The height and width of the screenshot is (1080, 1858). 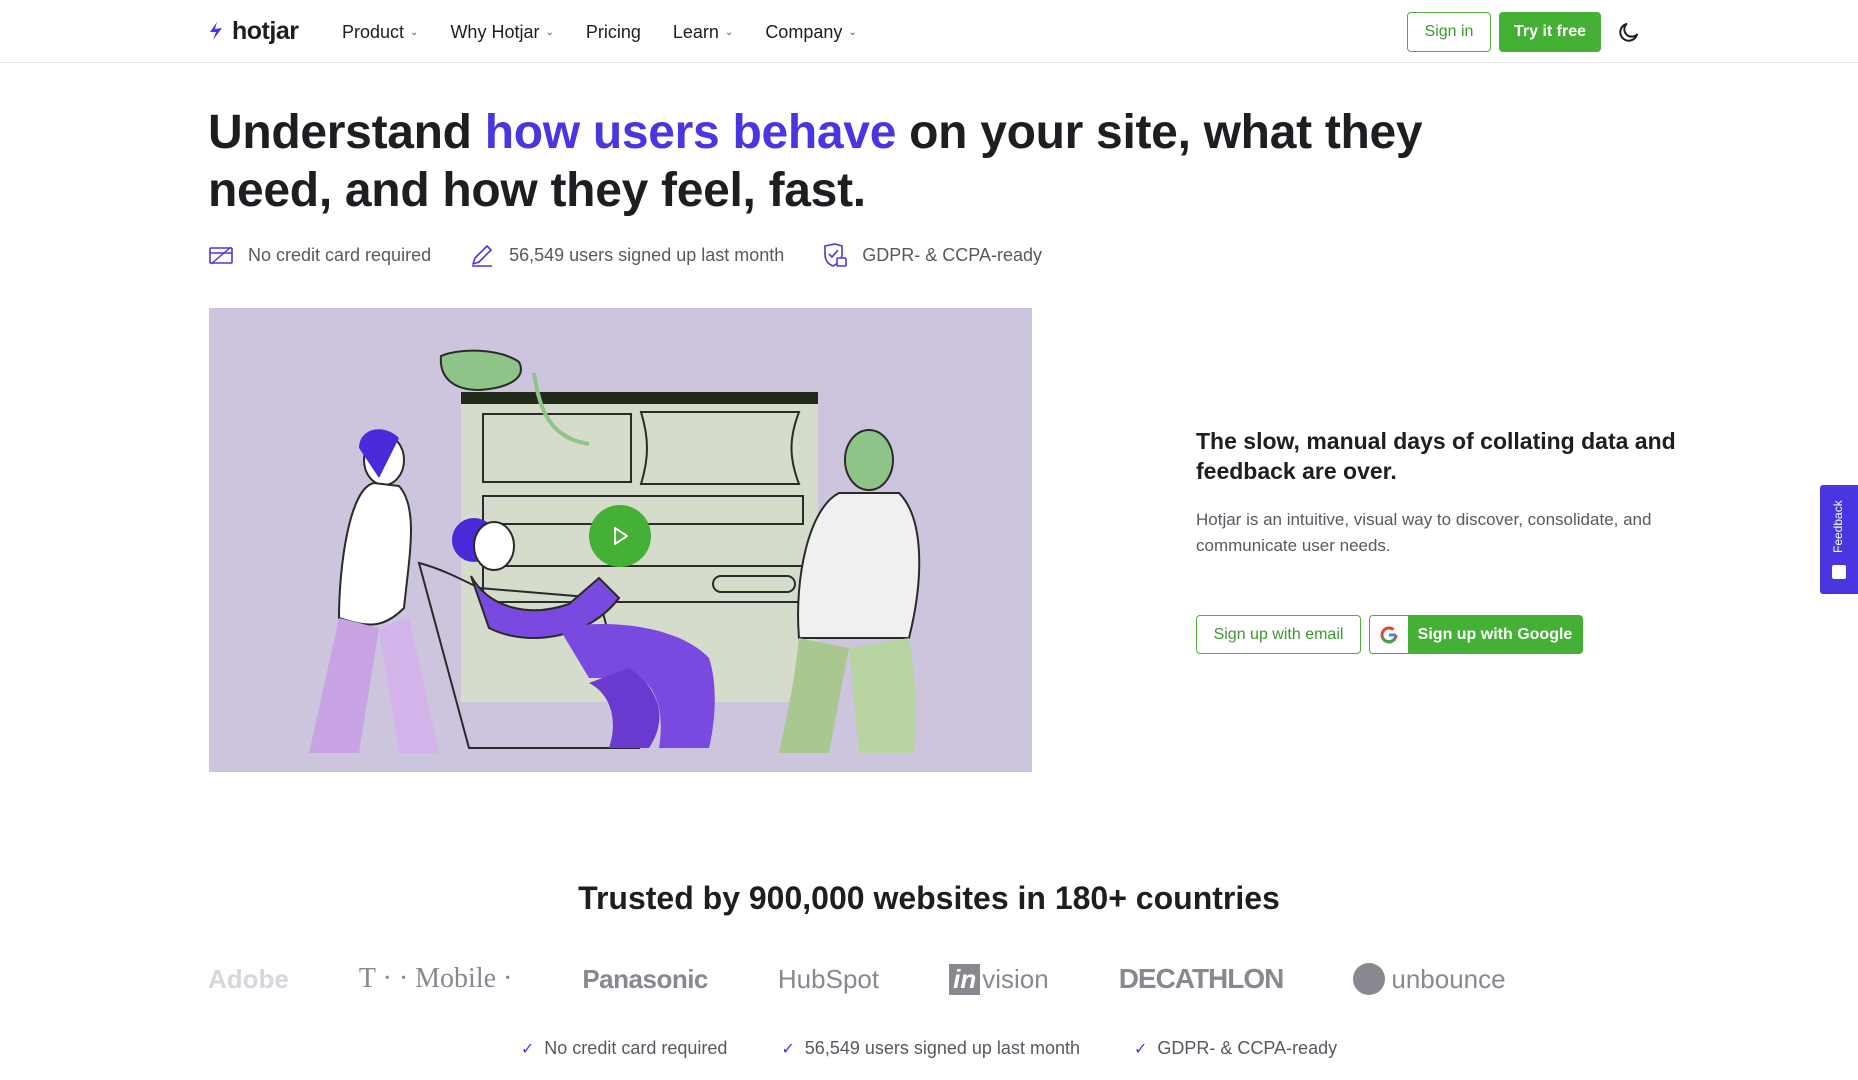 I want to click on google-button-label: Sign up with Google, so click(x=1495, y=634).